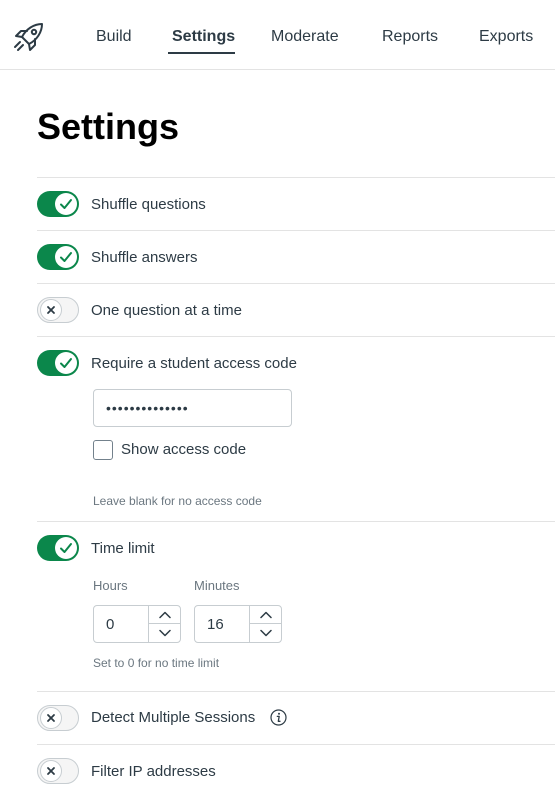 Image resolution: width=555 pixels, height=797 pixels. I want to click on hours-stepper: 0, so click(137, 624).